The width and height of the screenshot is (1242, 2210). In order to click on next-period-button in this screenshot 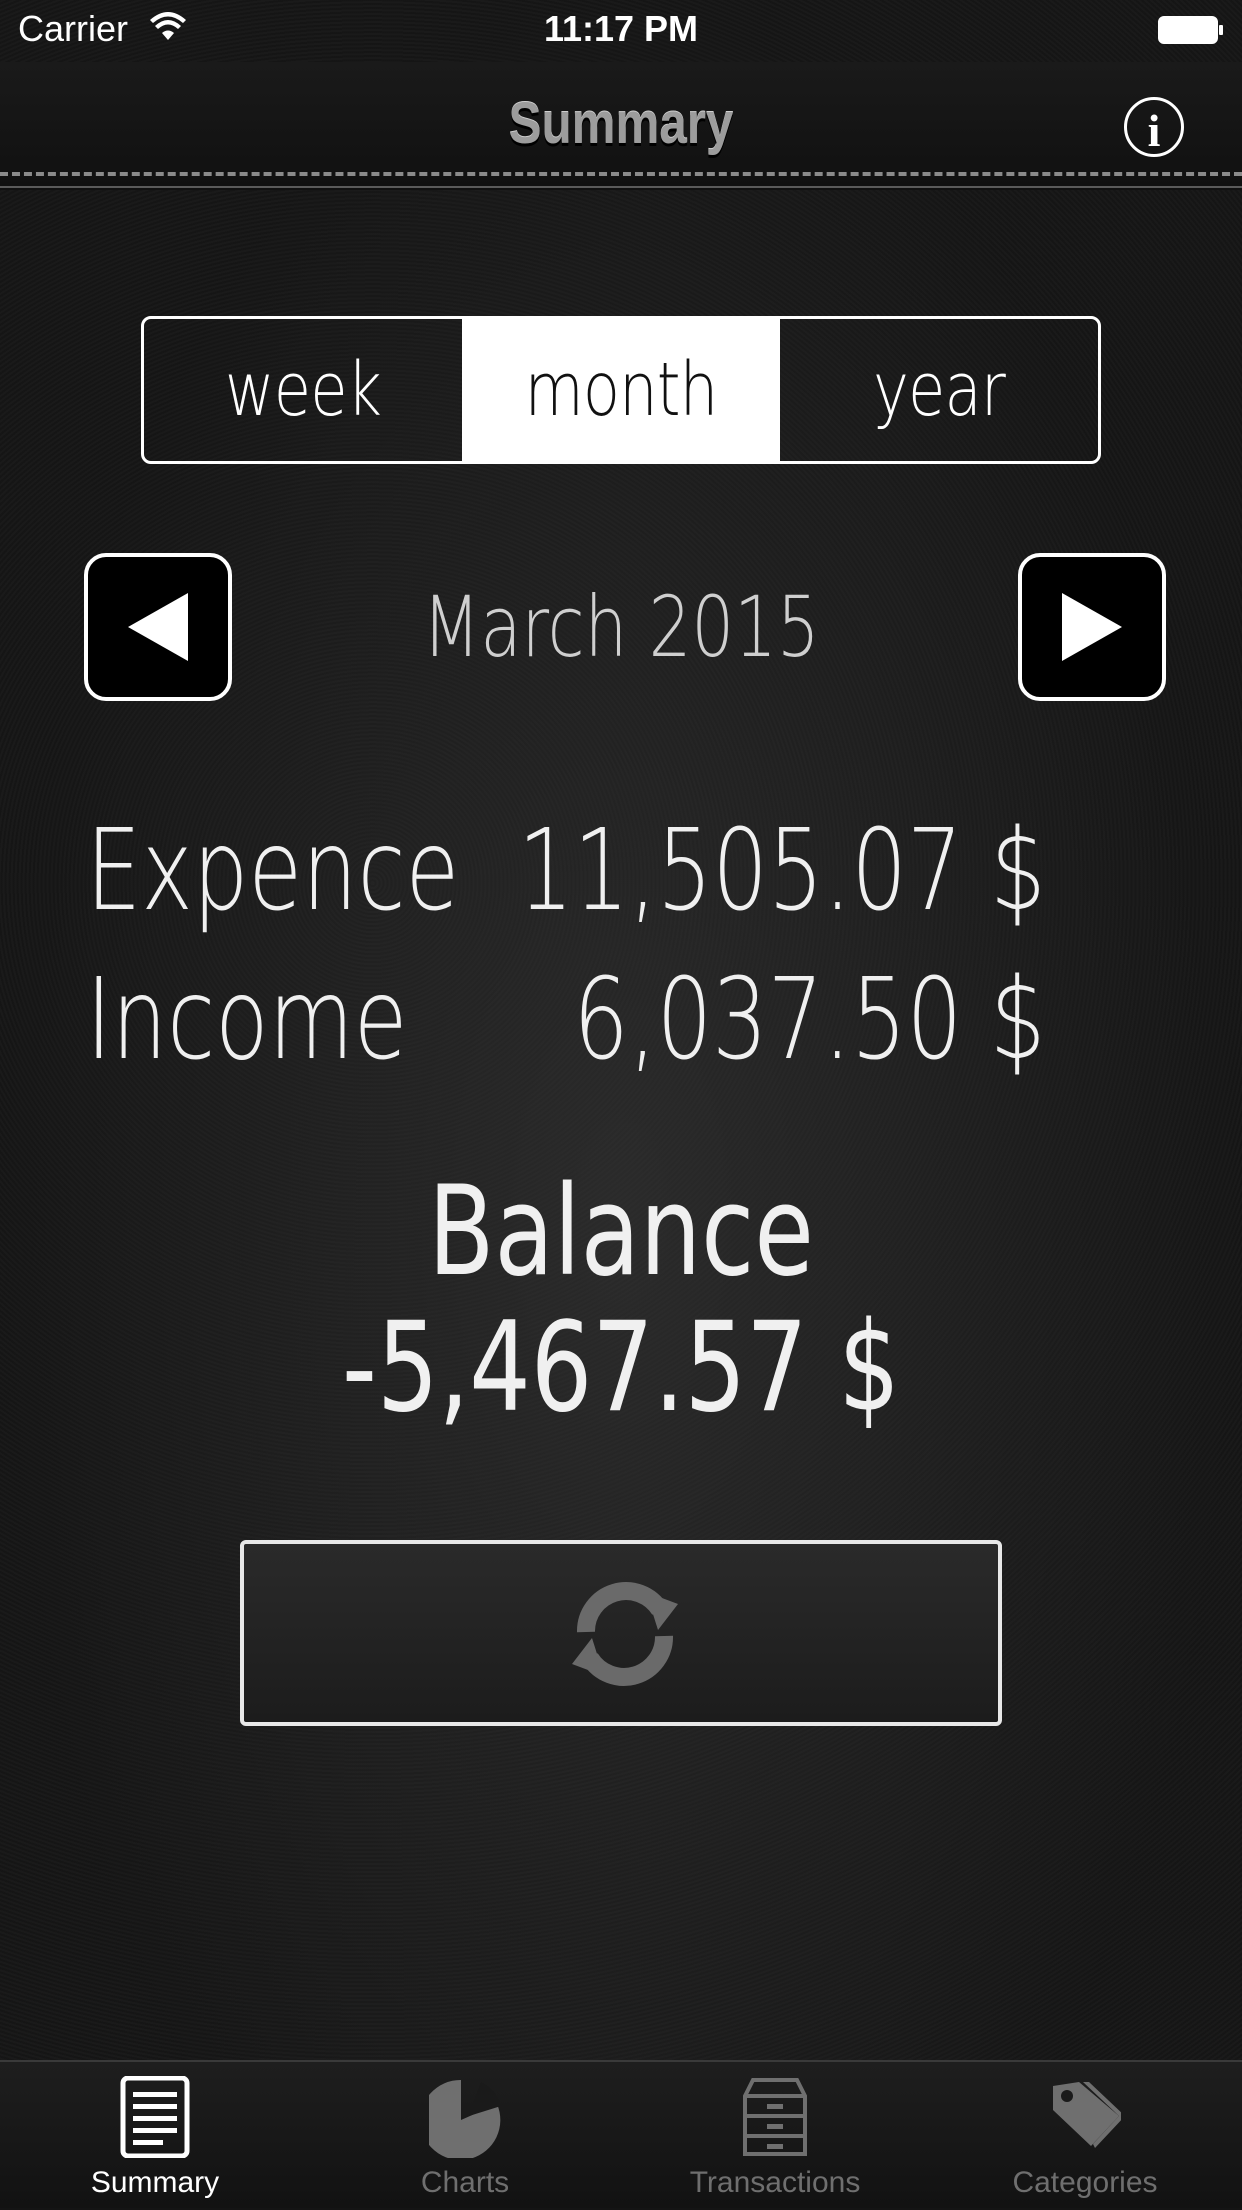, I will do `click(1092, 627)`.